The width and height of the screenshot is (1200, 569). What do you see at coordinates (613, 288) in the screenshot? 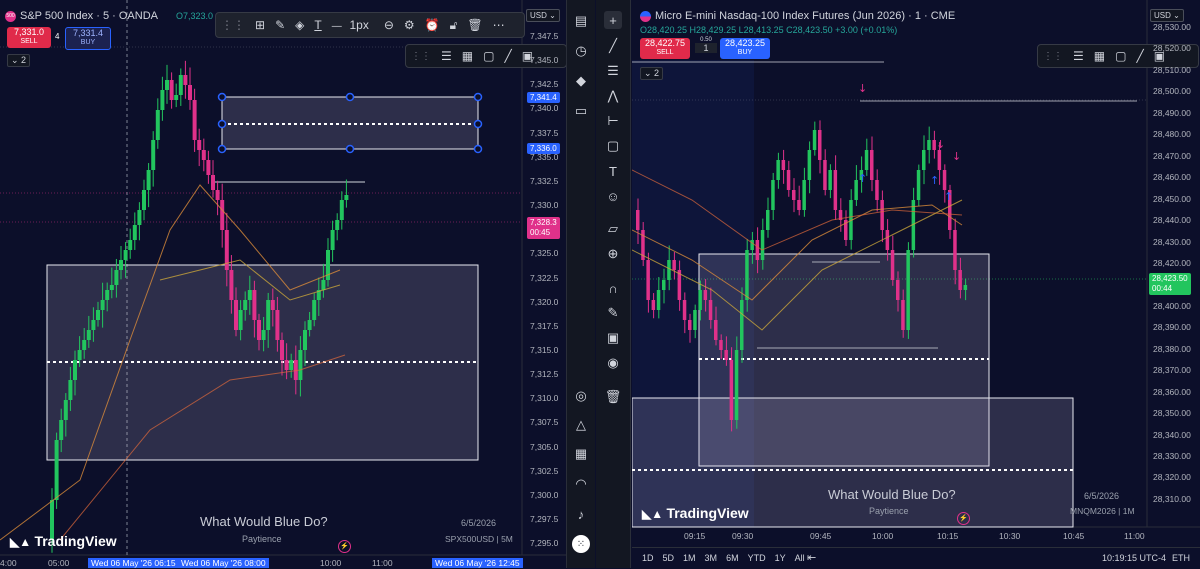
I see `magnet-icon: ∩` at bounding box center [613, 288].